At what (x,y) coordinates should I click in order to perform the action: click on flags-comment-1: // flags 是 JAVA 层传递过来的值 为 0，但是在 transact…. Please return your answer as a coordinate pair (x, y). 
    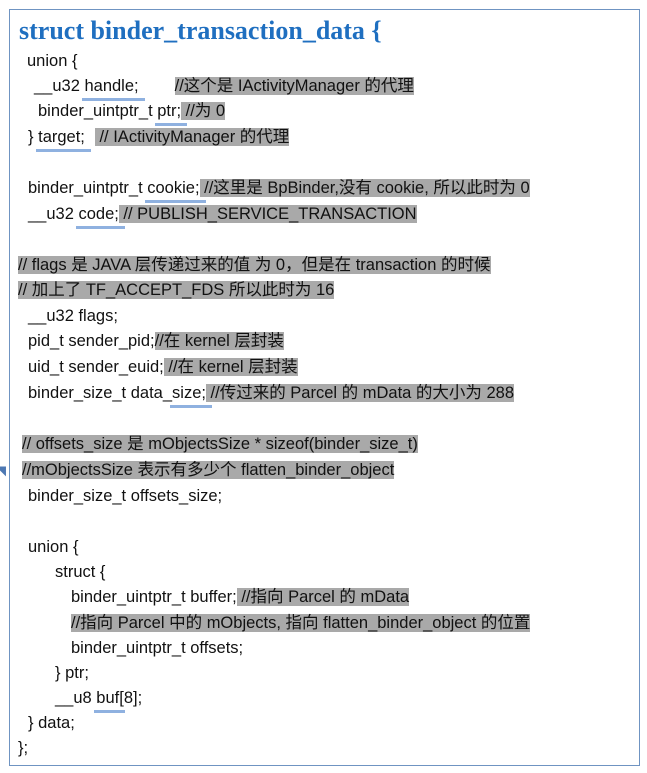
    Looking at the image, I should click on (254, 265).